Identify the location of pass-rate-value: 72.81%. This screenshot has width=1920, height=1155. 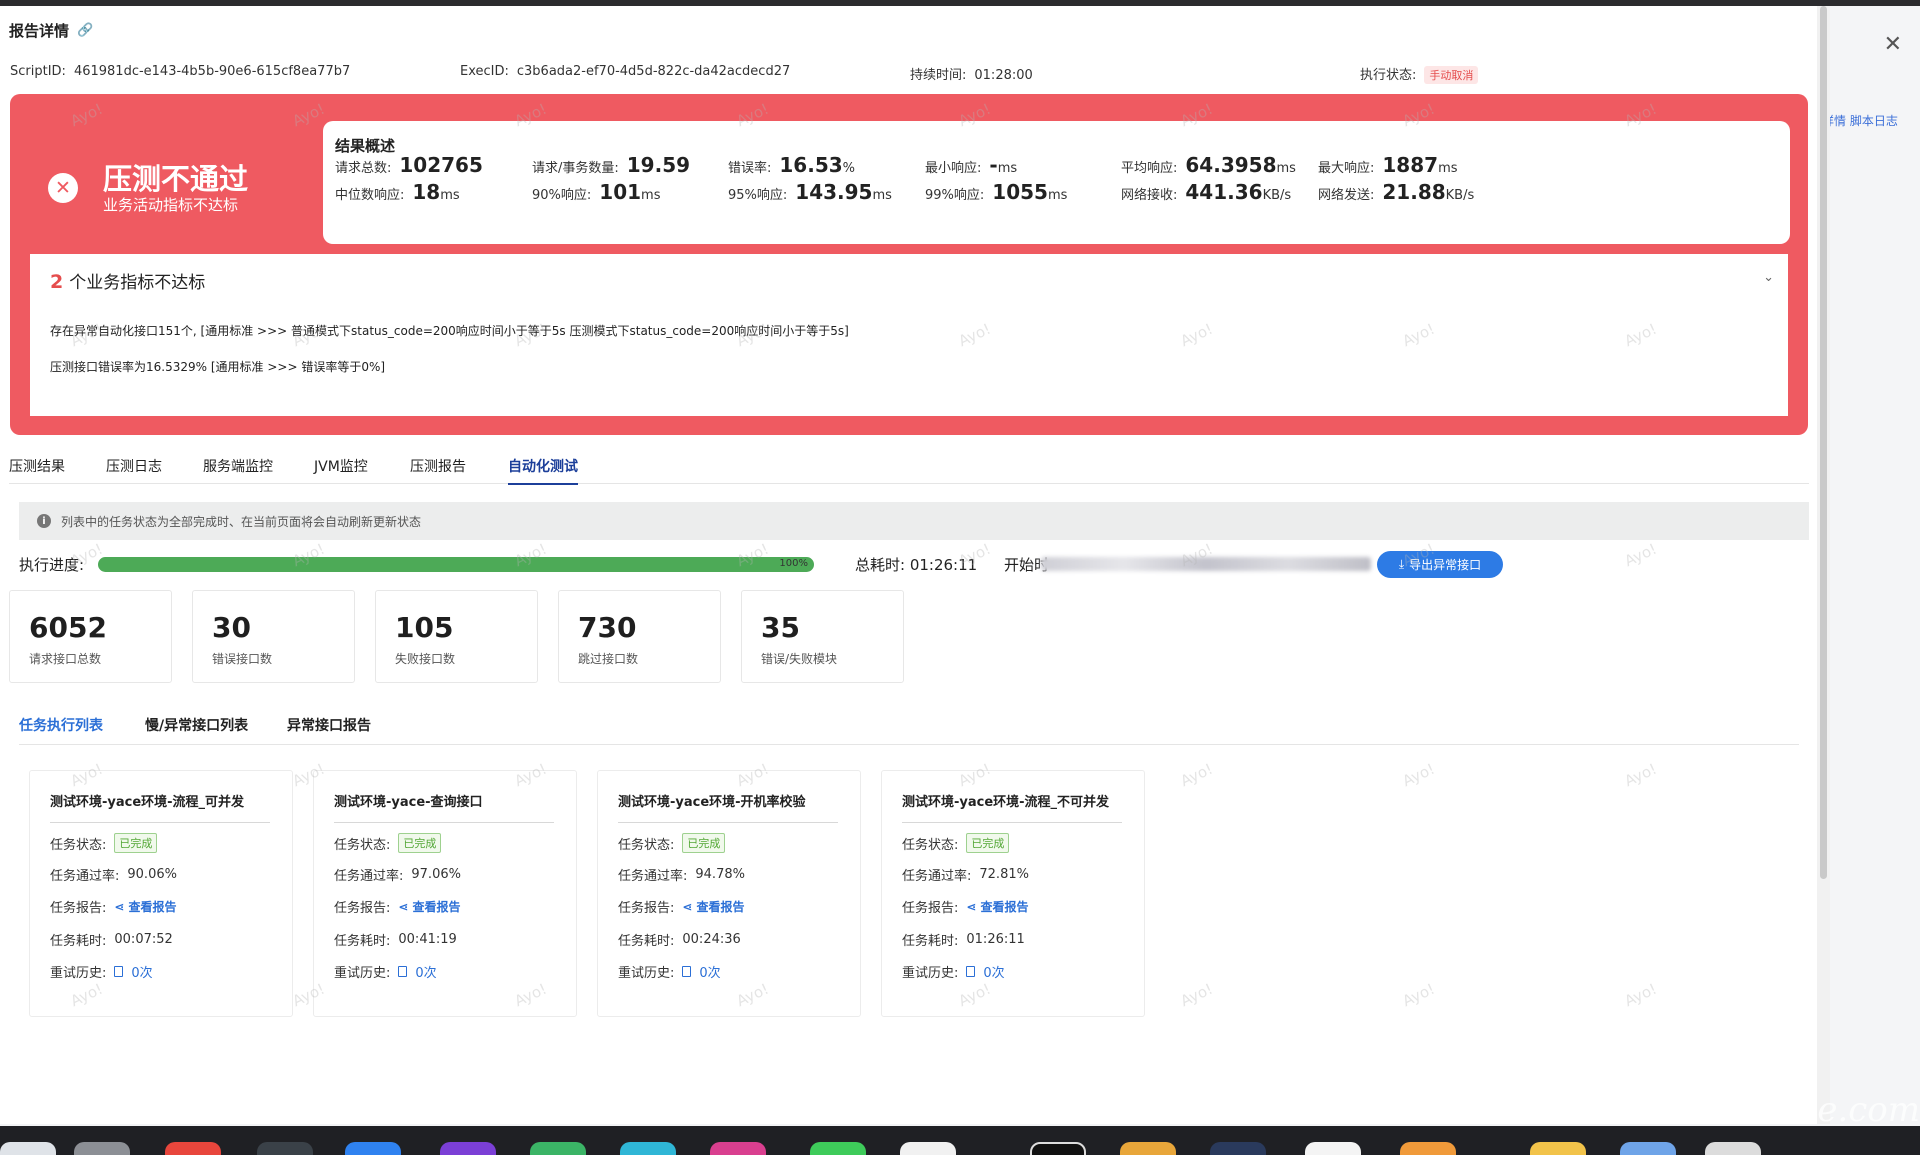
(1004, 874).